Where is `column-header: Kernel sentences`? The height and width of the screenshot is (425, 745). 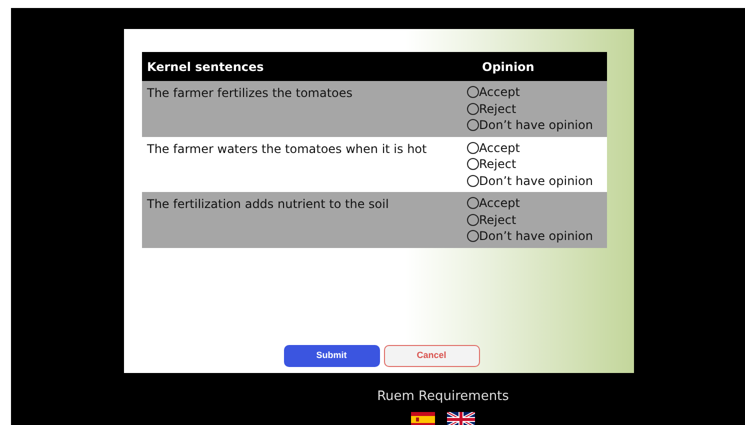
column-header: Kernel sentences is located at coordinates (205, 67).